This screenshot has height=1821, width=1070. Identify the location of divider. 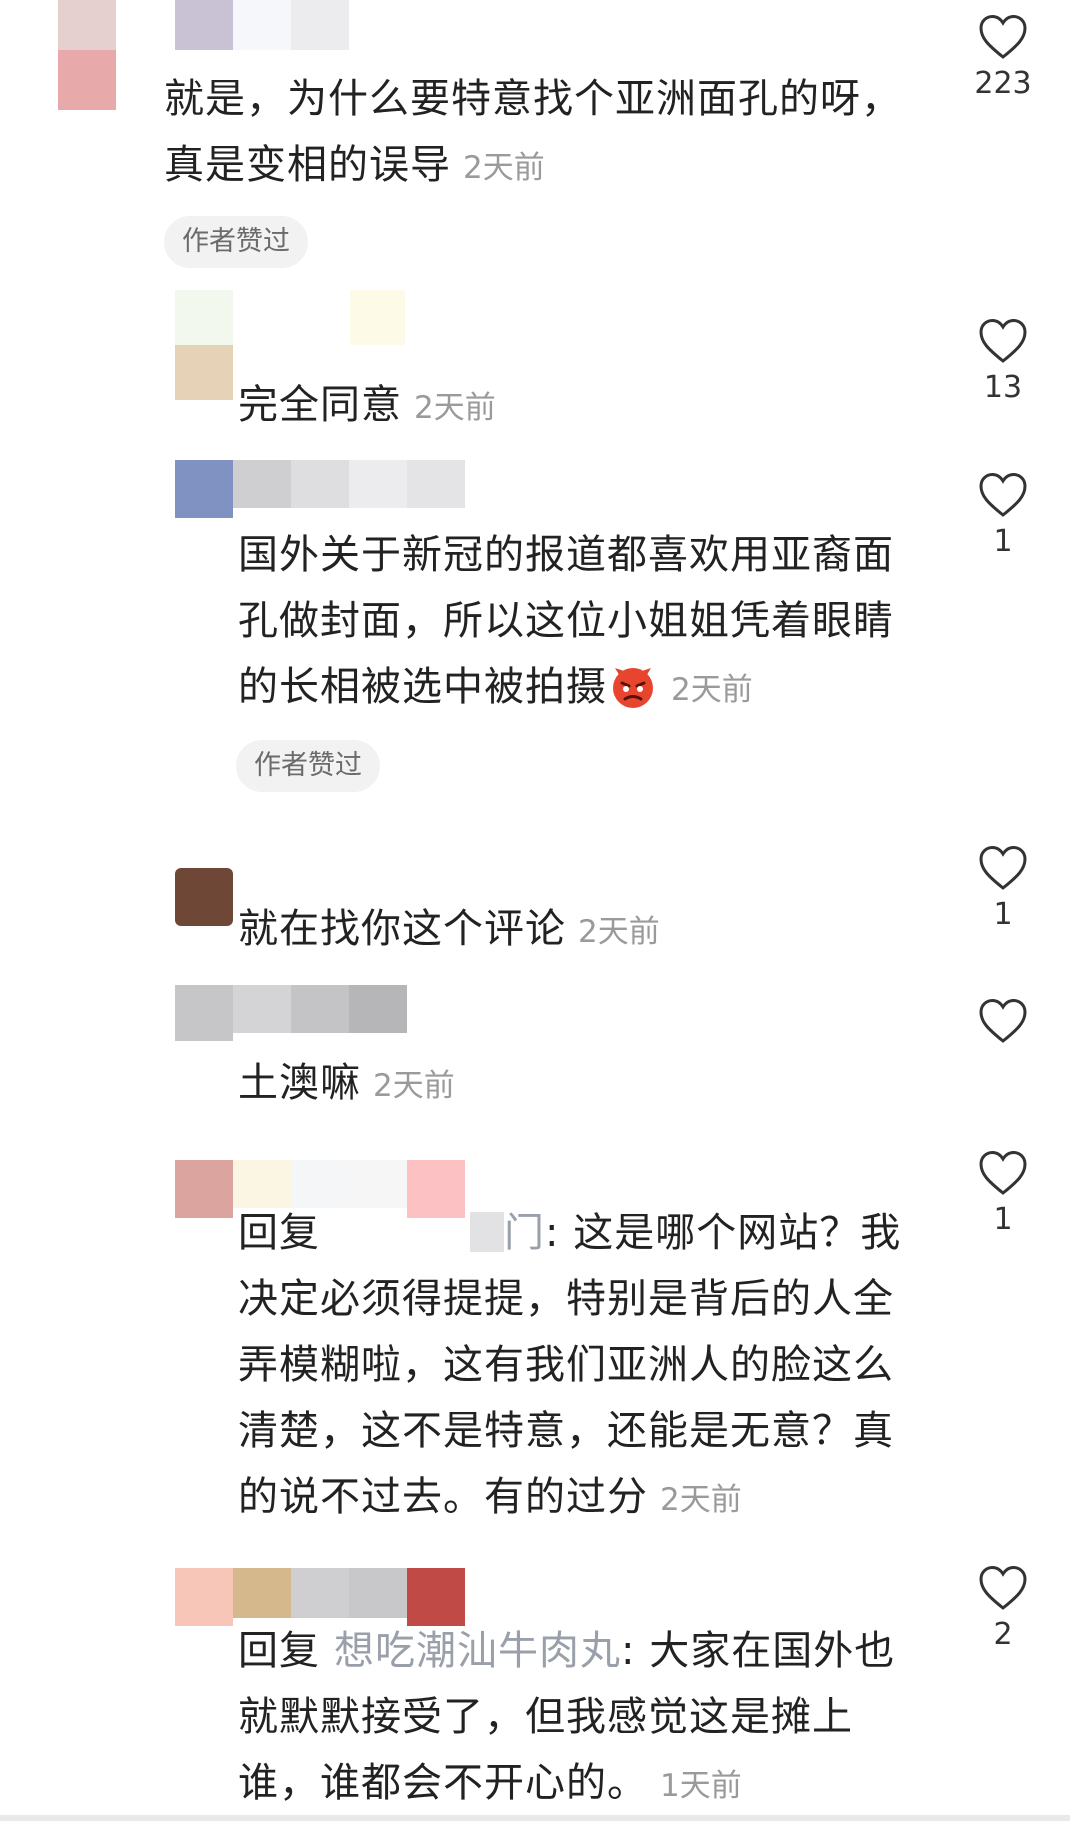
(535, 1818).